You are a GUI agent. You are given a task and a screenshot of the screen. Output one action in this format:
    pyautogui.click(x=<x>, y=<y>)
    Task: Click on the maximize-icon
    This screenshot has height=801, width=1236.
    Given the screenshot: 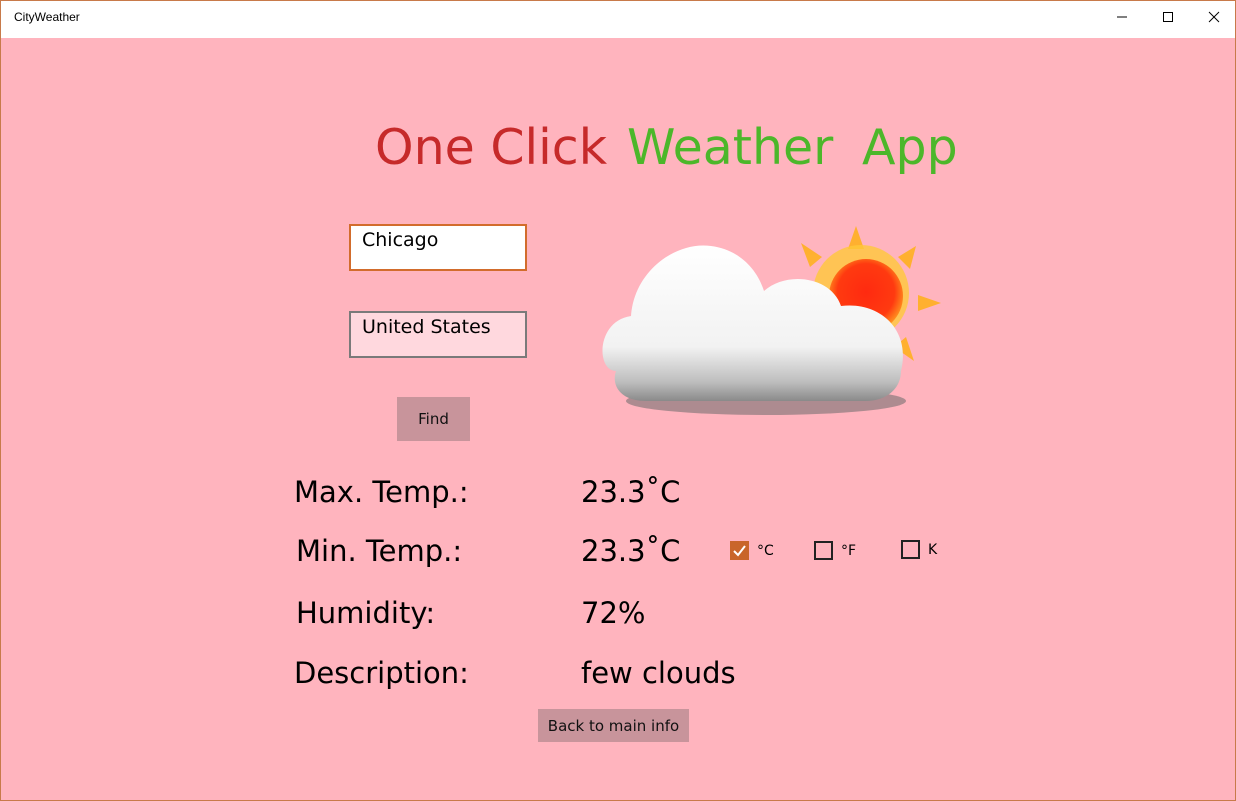 What is the action you would take?
    pyautogui.click(x=1168, y=17)
    